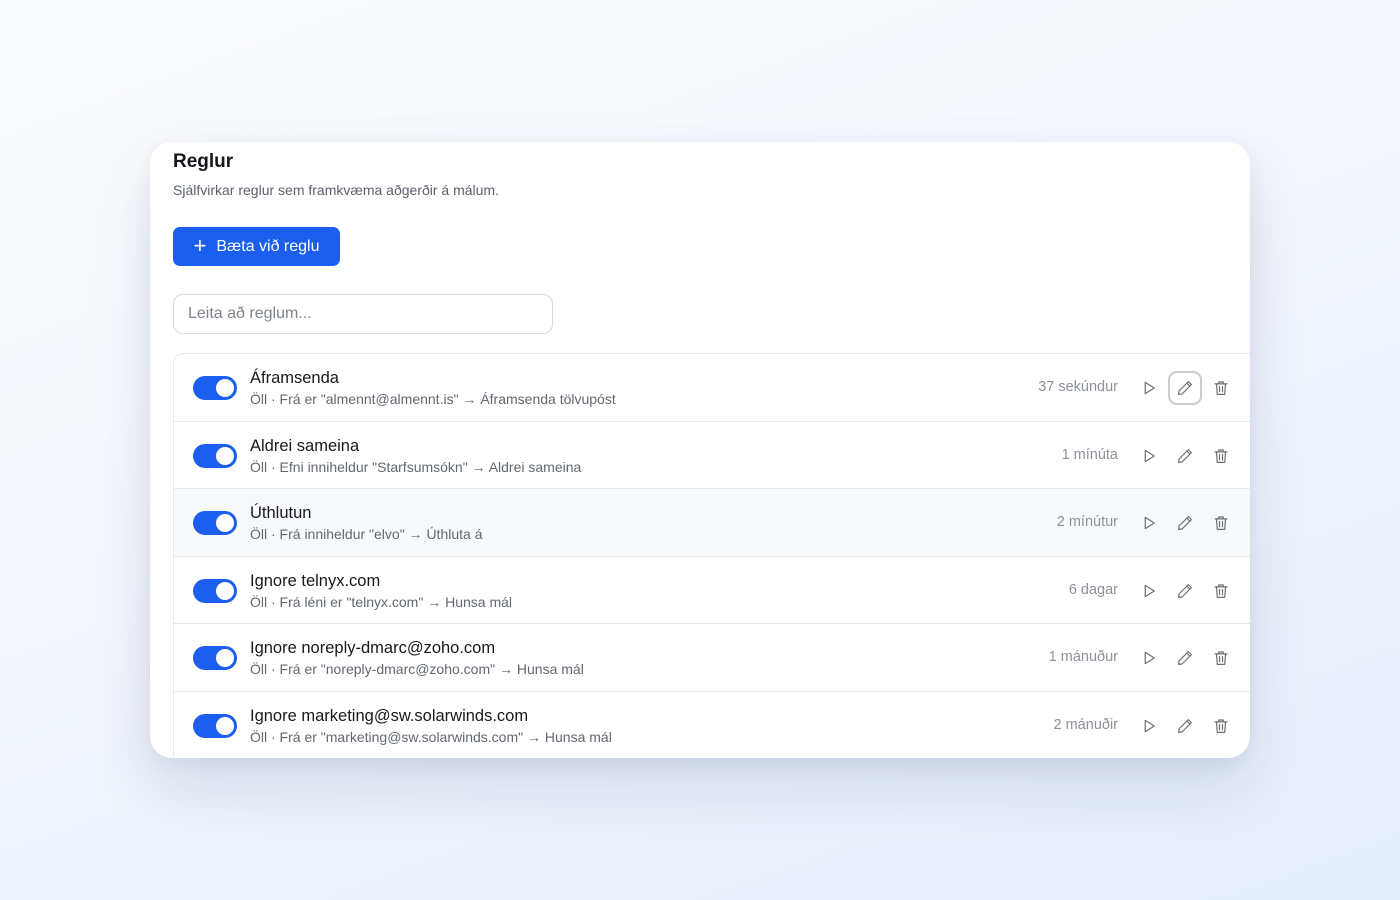 The width and height of the screenshot is (1400, 900). I want to click on rule-name: Ignore noreply-dmarc@zoho.com, so click(373, 648).